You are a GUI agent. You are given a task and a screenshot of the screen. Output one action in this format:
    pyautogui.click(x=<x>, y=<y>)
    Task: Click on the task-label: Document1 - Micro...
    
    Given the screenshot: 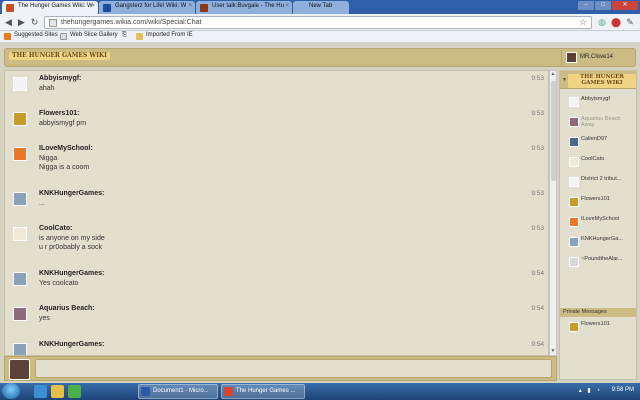 What is the action you would take?
    pyautogui.click(x=181, y=391)
    